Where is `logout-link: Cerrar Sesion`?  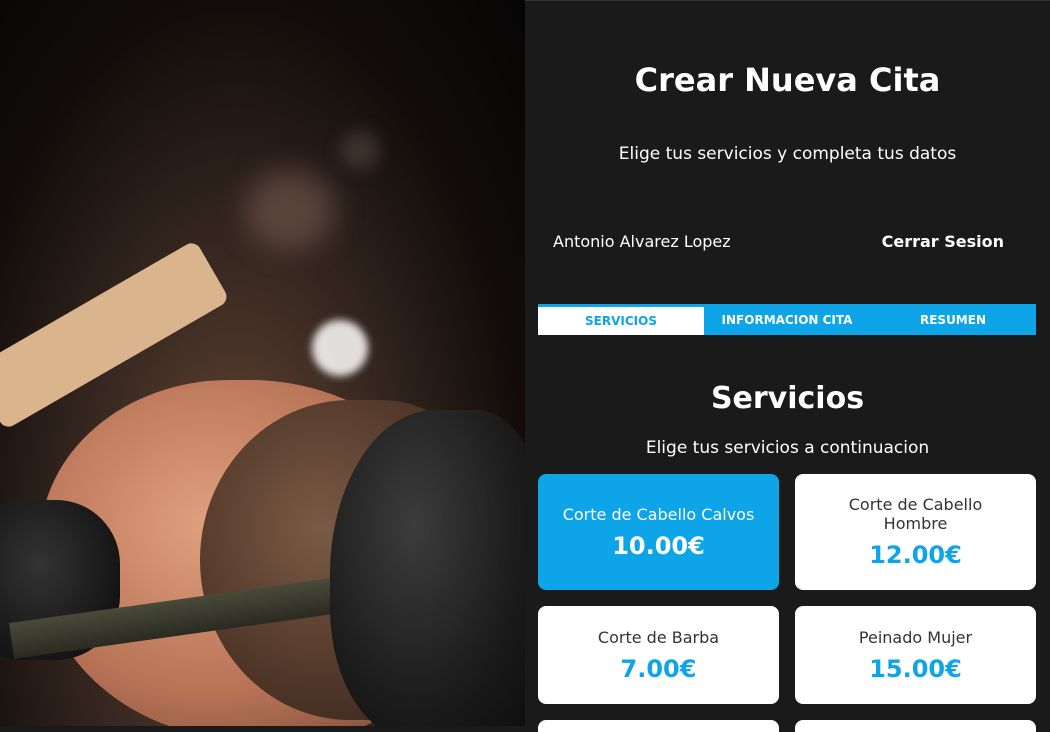 logout-link: Cerrar Sesion is located at coordinates (943, 241).